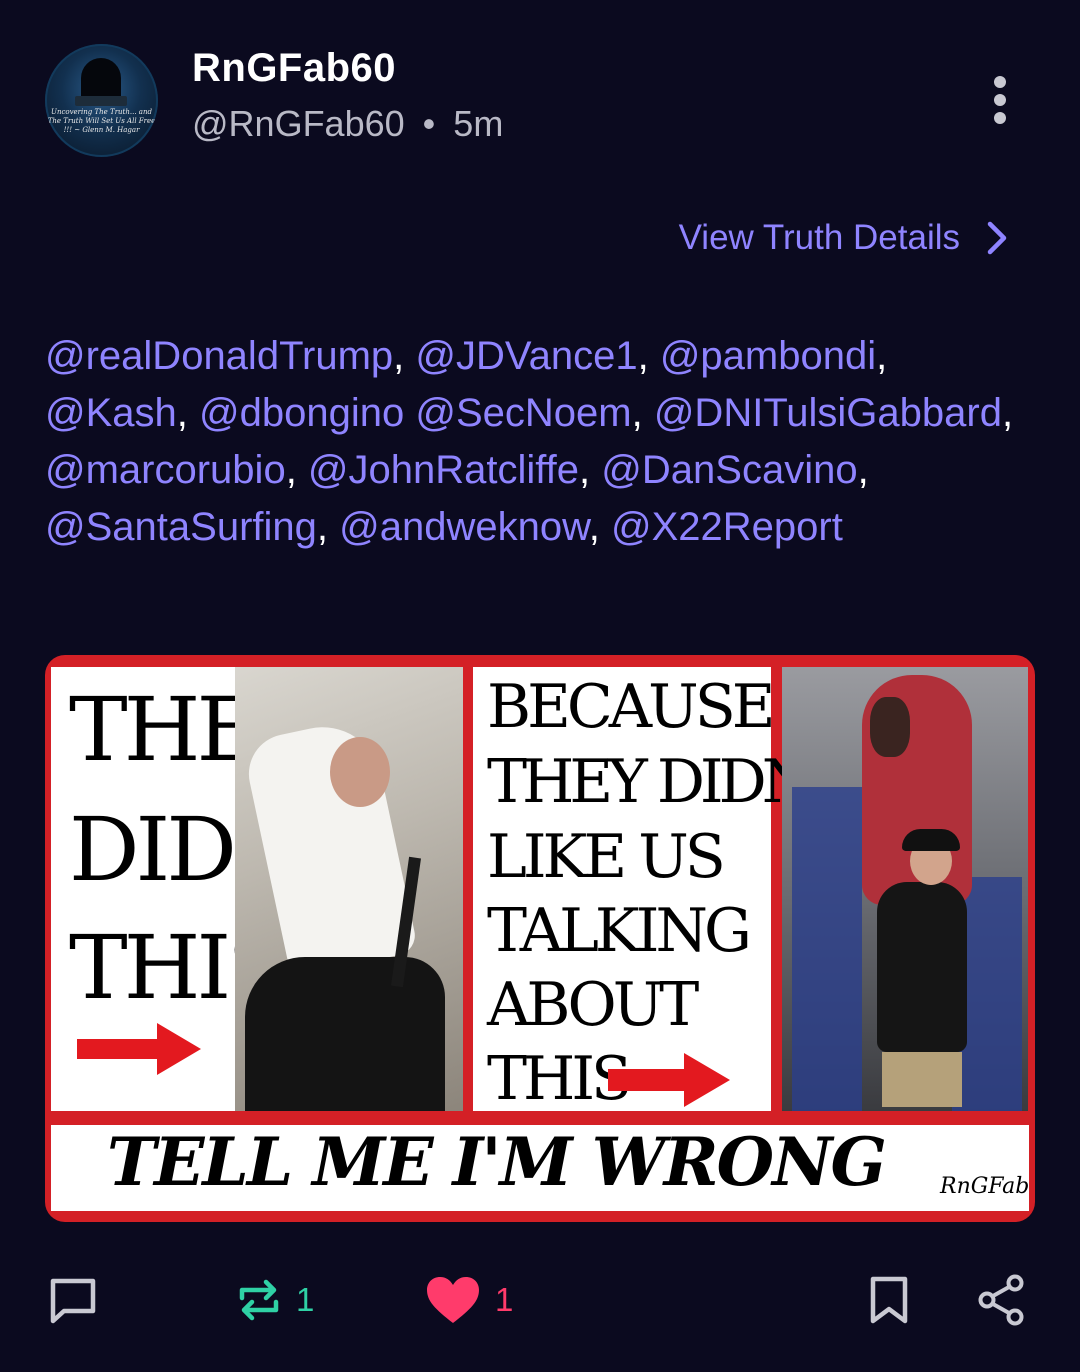 The height and width of the screenshot is (1372, 1080). Describe the element at coordinates (453, 1300) in the screenshot. I see `heart-icon` at that location.